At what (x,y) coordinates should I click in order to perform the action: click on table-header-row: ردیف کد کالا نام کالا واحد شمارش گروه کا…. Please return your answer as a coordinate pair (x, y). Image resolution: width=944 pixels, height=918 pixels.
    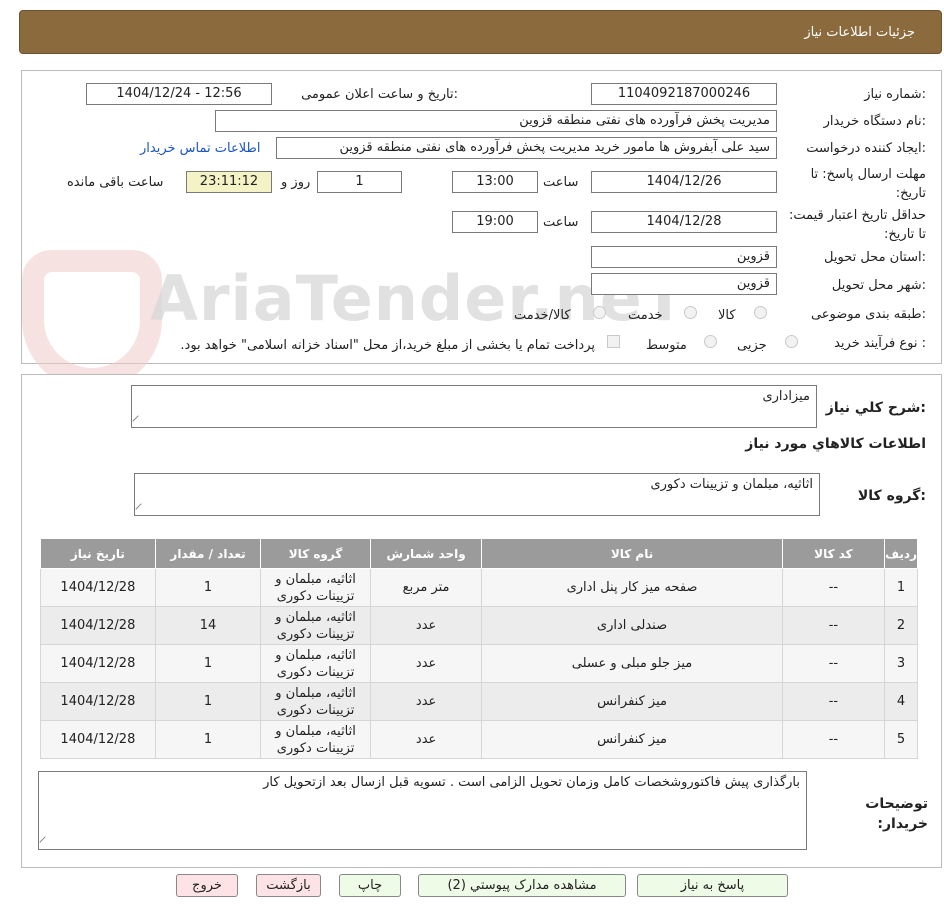
    Looking at the image, I should click on (479, 553).